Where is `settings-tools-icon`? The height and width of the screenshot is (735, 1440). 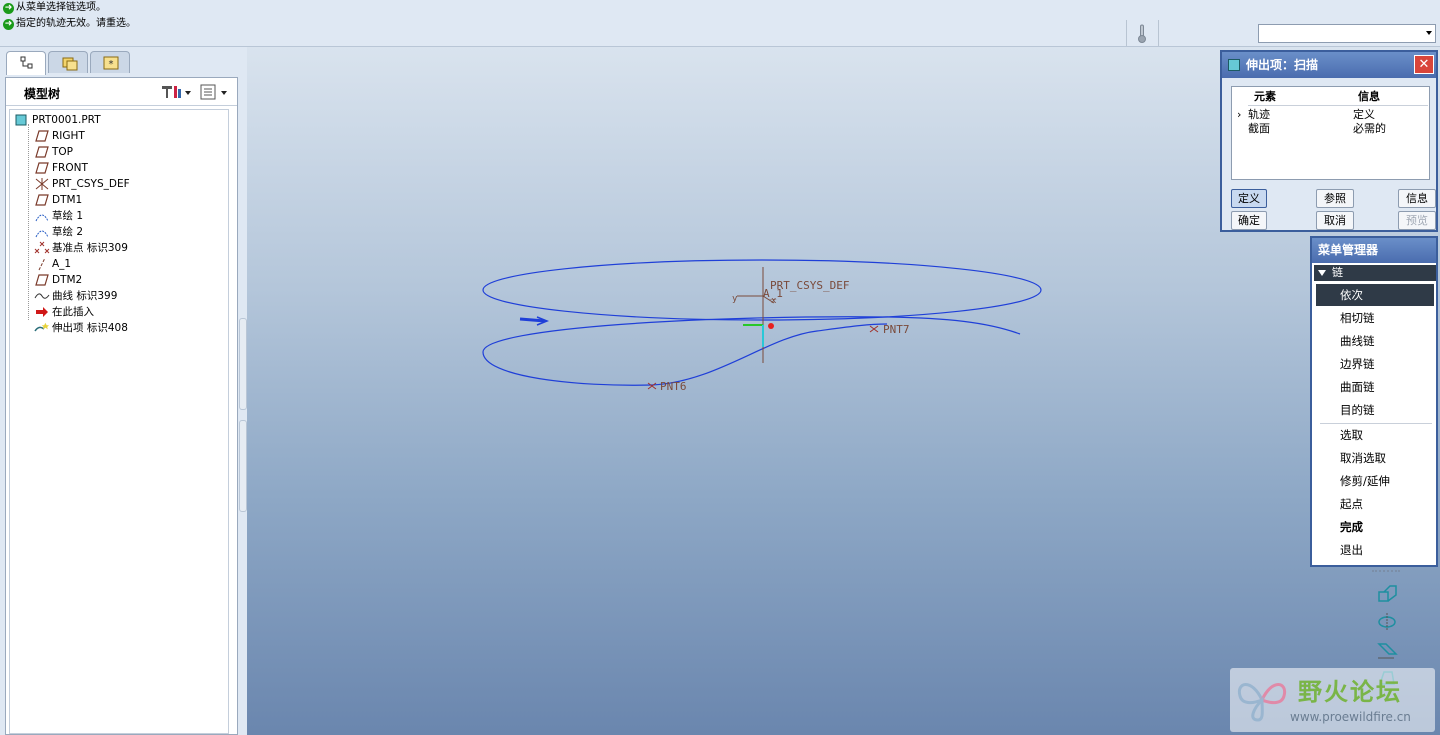 settings-tools-icon is located at coordinates (178, 92).